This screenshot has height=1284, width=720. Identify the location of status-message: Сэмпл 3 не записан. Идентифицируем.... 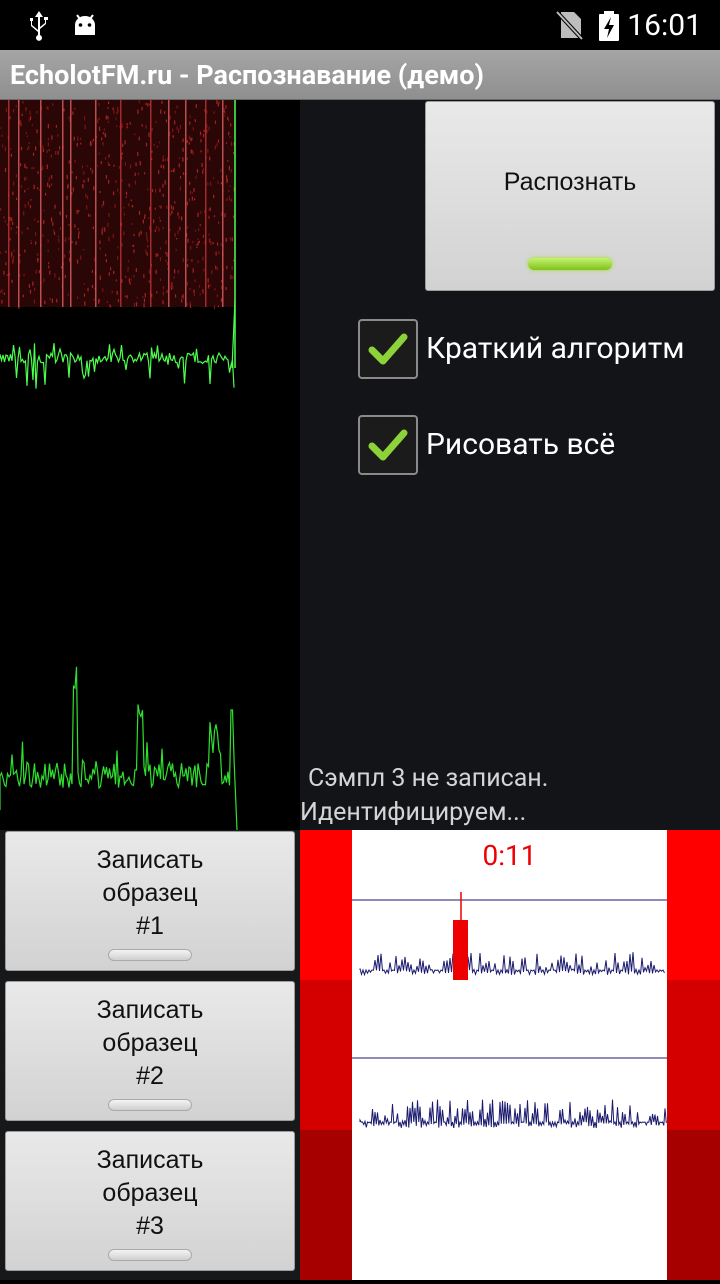
(510, 796).